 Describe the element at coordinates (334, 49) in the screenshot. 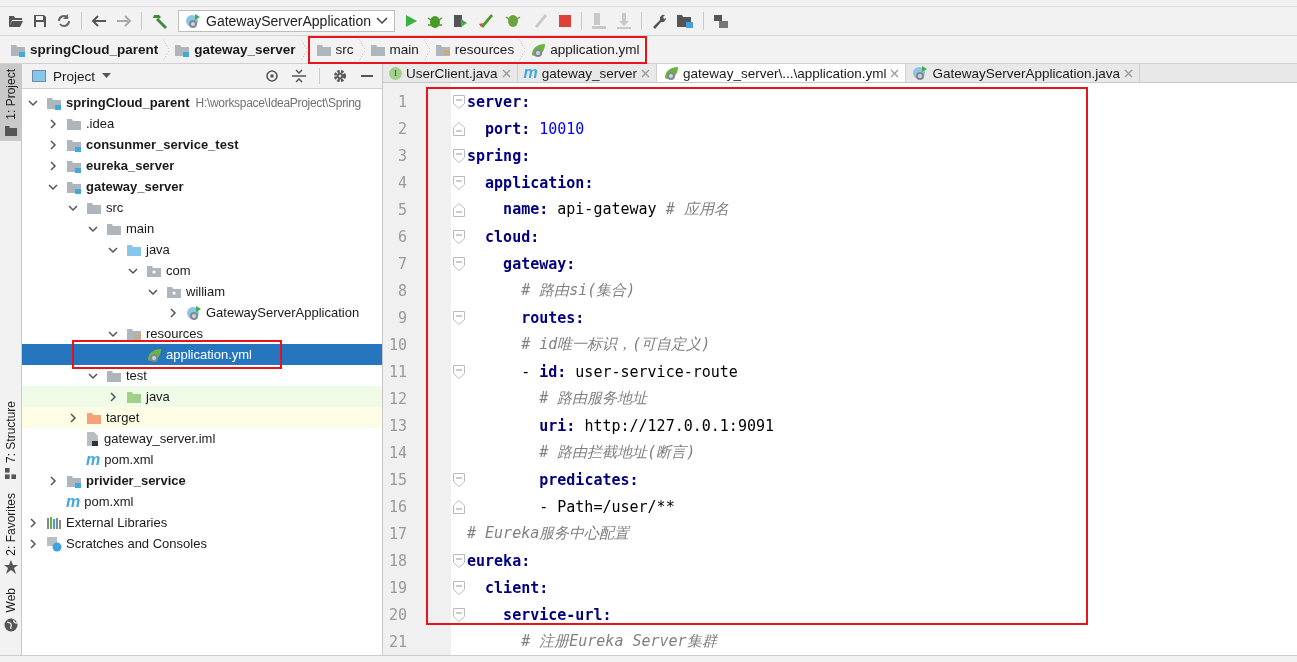

I see `breadcrumb-item: src` at that location.